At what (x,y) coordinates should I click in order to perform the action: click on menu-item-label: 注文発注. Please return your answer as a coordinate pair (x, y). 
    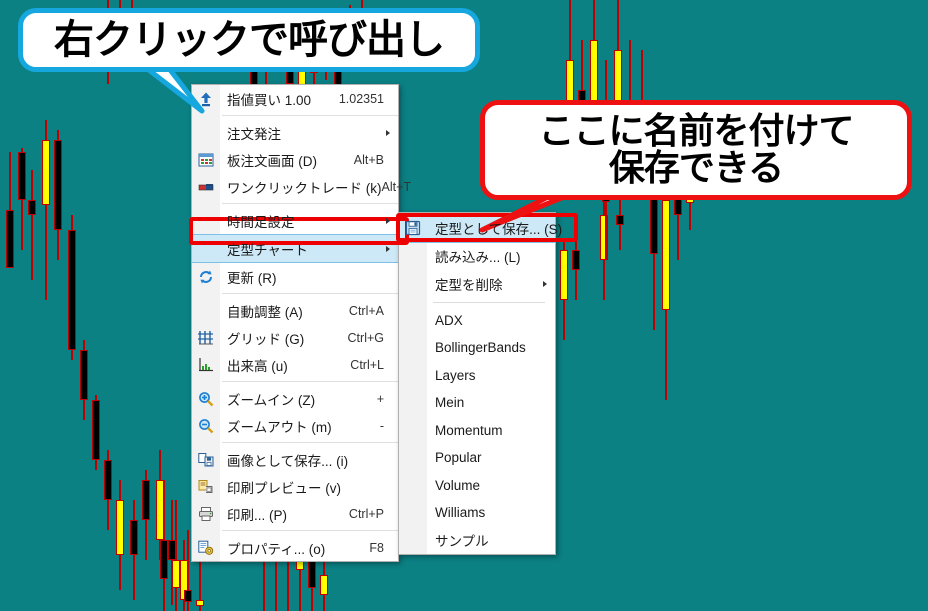
    Looking at the image, I should click on (254, 134).